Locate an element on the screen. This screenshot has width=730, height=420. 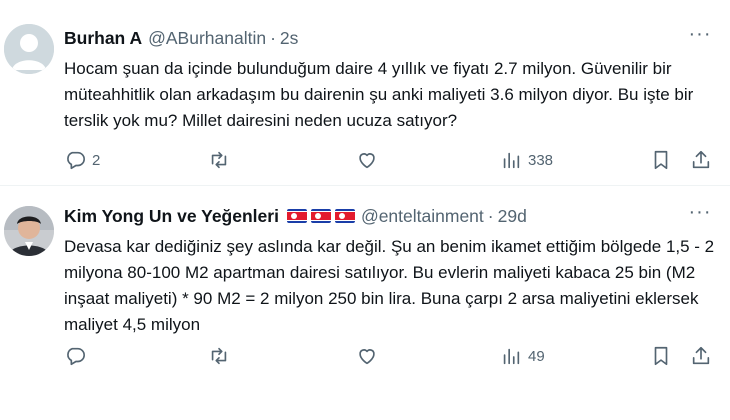
display-name: Burhan A is located at coordinates (103, 38).